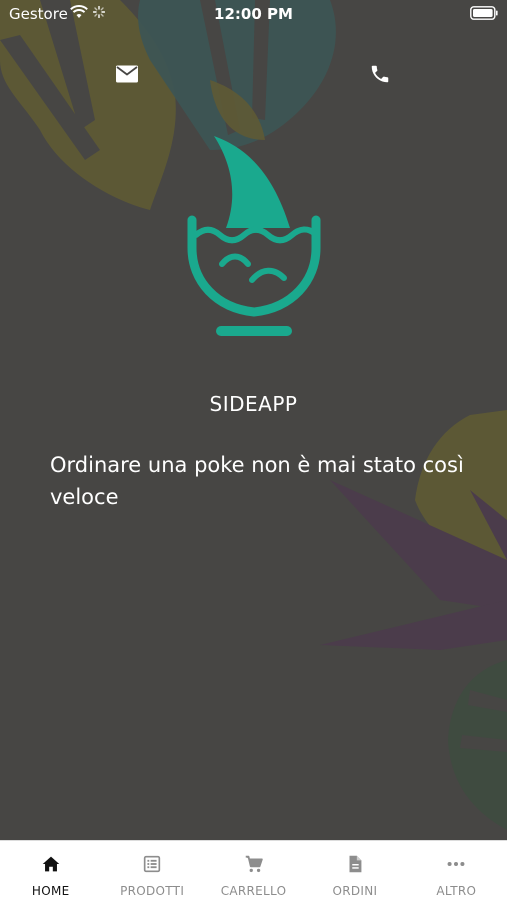 The height and width of the screenshot is (900, 507). What do you see at coordinates (254, 864) in the screenshot?
I see `cart-icon` at bounding box center [254, 864].